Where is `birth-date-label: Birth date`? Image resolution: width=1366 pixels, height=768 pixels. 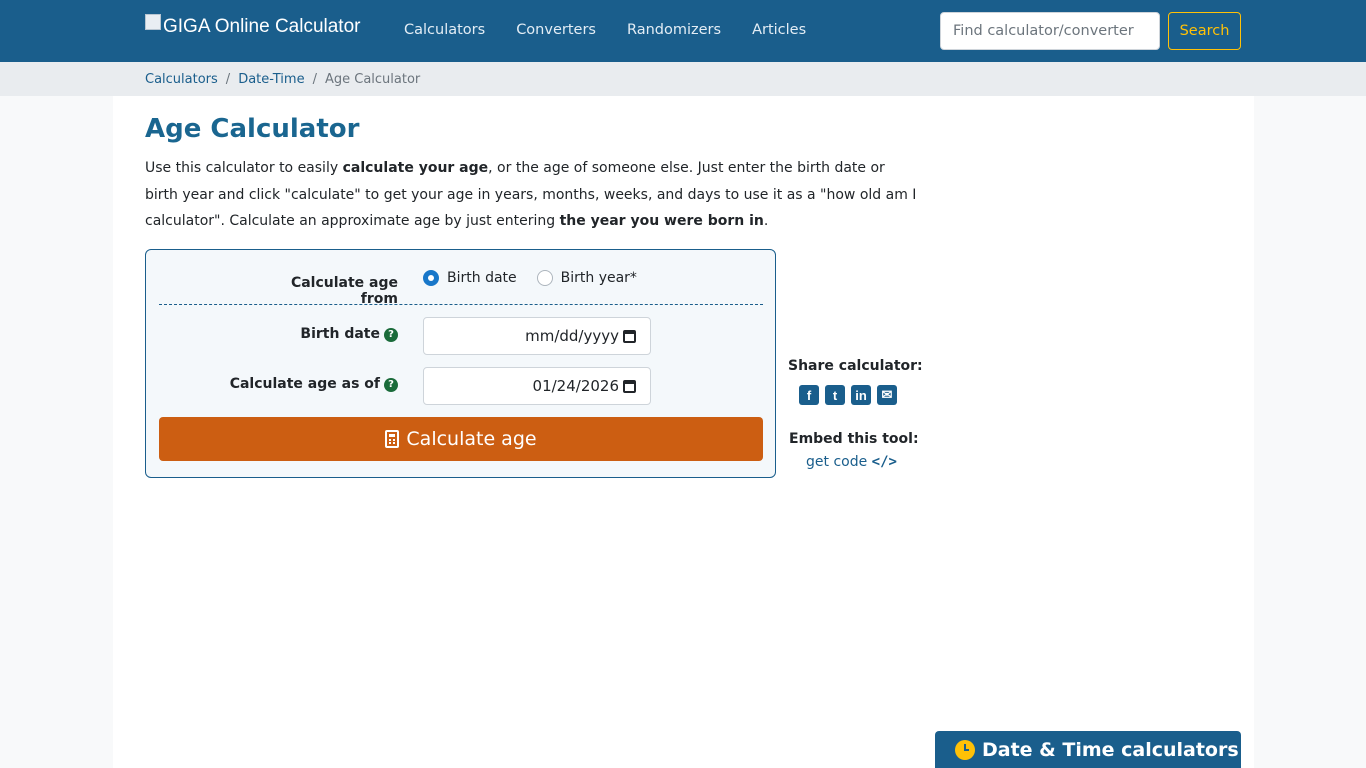 birth-date-label: Birth date is located at coordinates (340, 334).